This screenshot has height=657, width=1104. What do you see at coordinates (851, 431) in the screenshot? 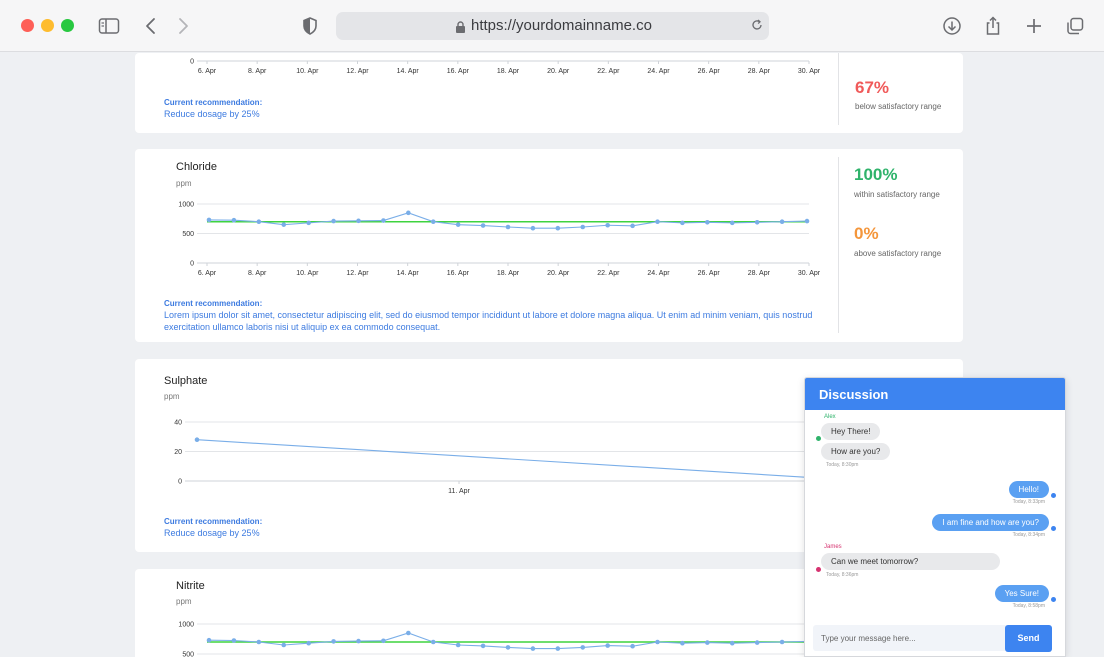
I see `chat-message: Hey There!` at bounding box center [851, 431].